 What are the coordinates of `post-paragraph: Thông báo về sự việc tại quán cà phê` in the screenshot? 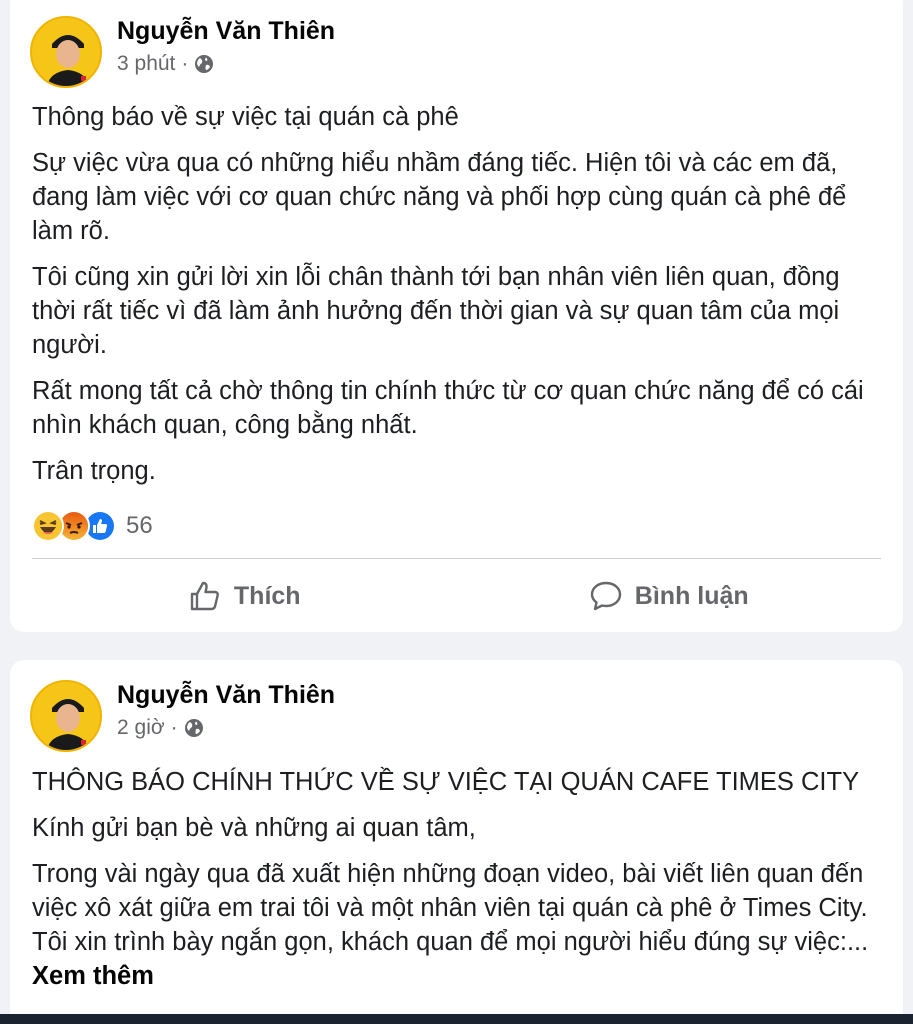 It's located at (245, 117).